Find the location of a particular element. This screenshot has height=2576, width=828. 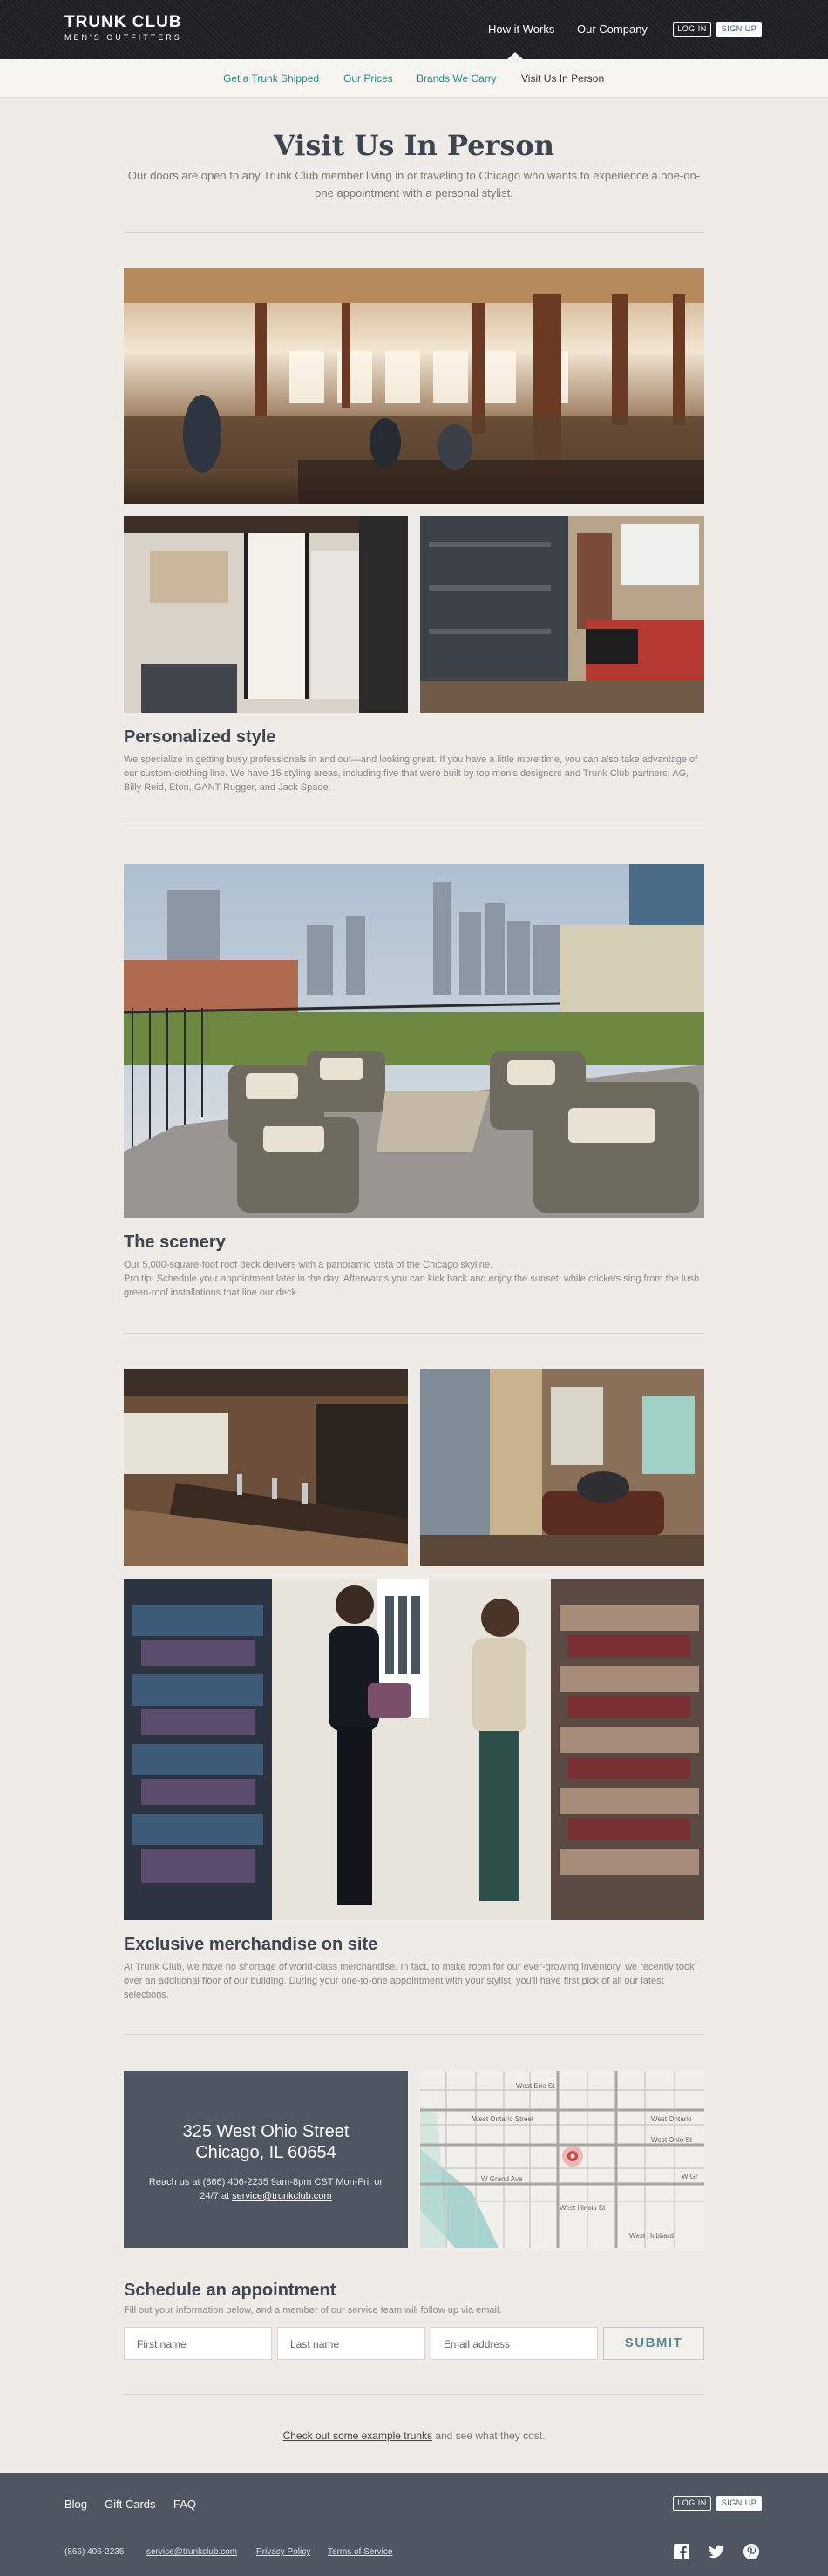

footer-phone: (866) 406-2235 is located at coordinates (94, 2552).